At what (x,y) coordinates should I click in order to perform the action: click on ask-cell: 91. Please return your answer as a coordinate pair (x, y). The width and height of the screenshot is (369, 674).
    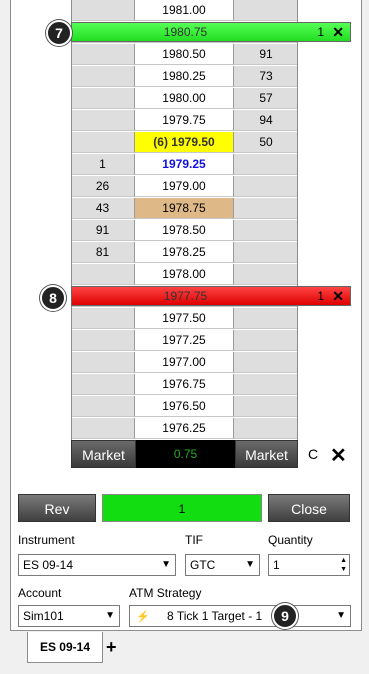
    Looking at the image, I should click on (266, 54).